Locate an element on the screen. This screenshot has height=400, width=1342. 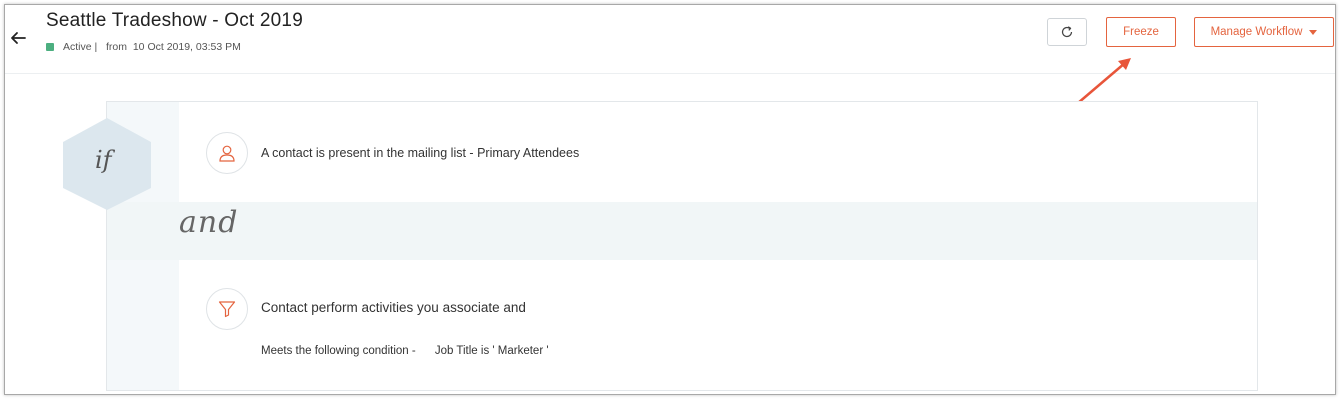
condition-detail-value: Job Title is ' Marketer ' is located at coordinates (491, 351).